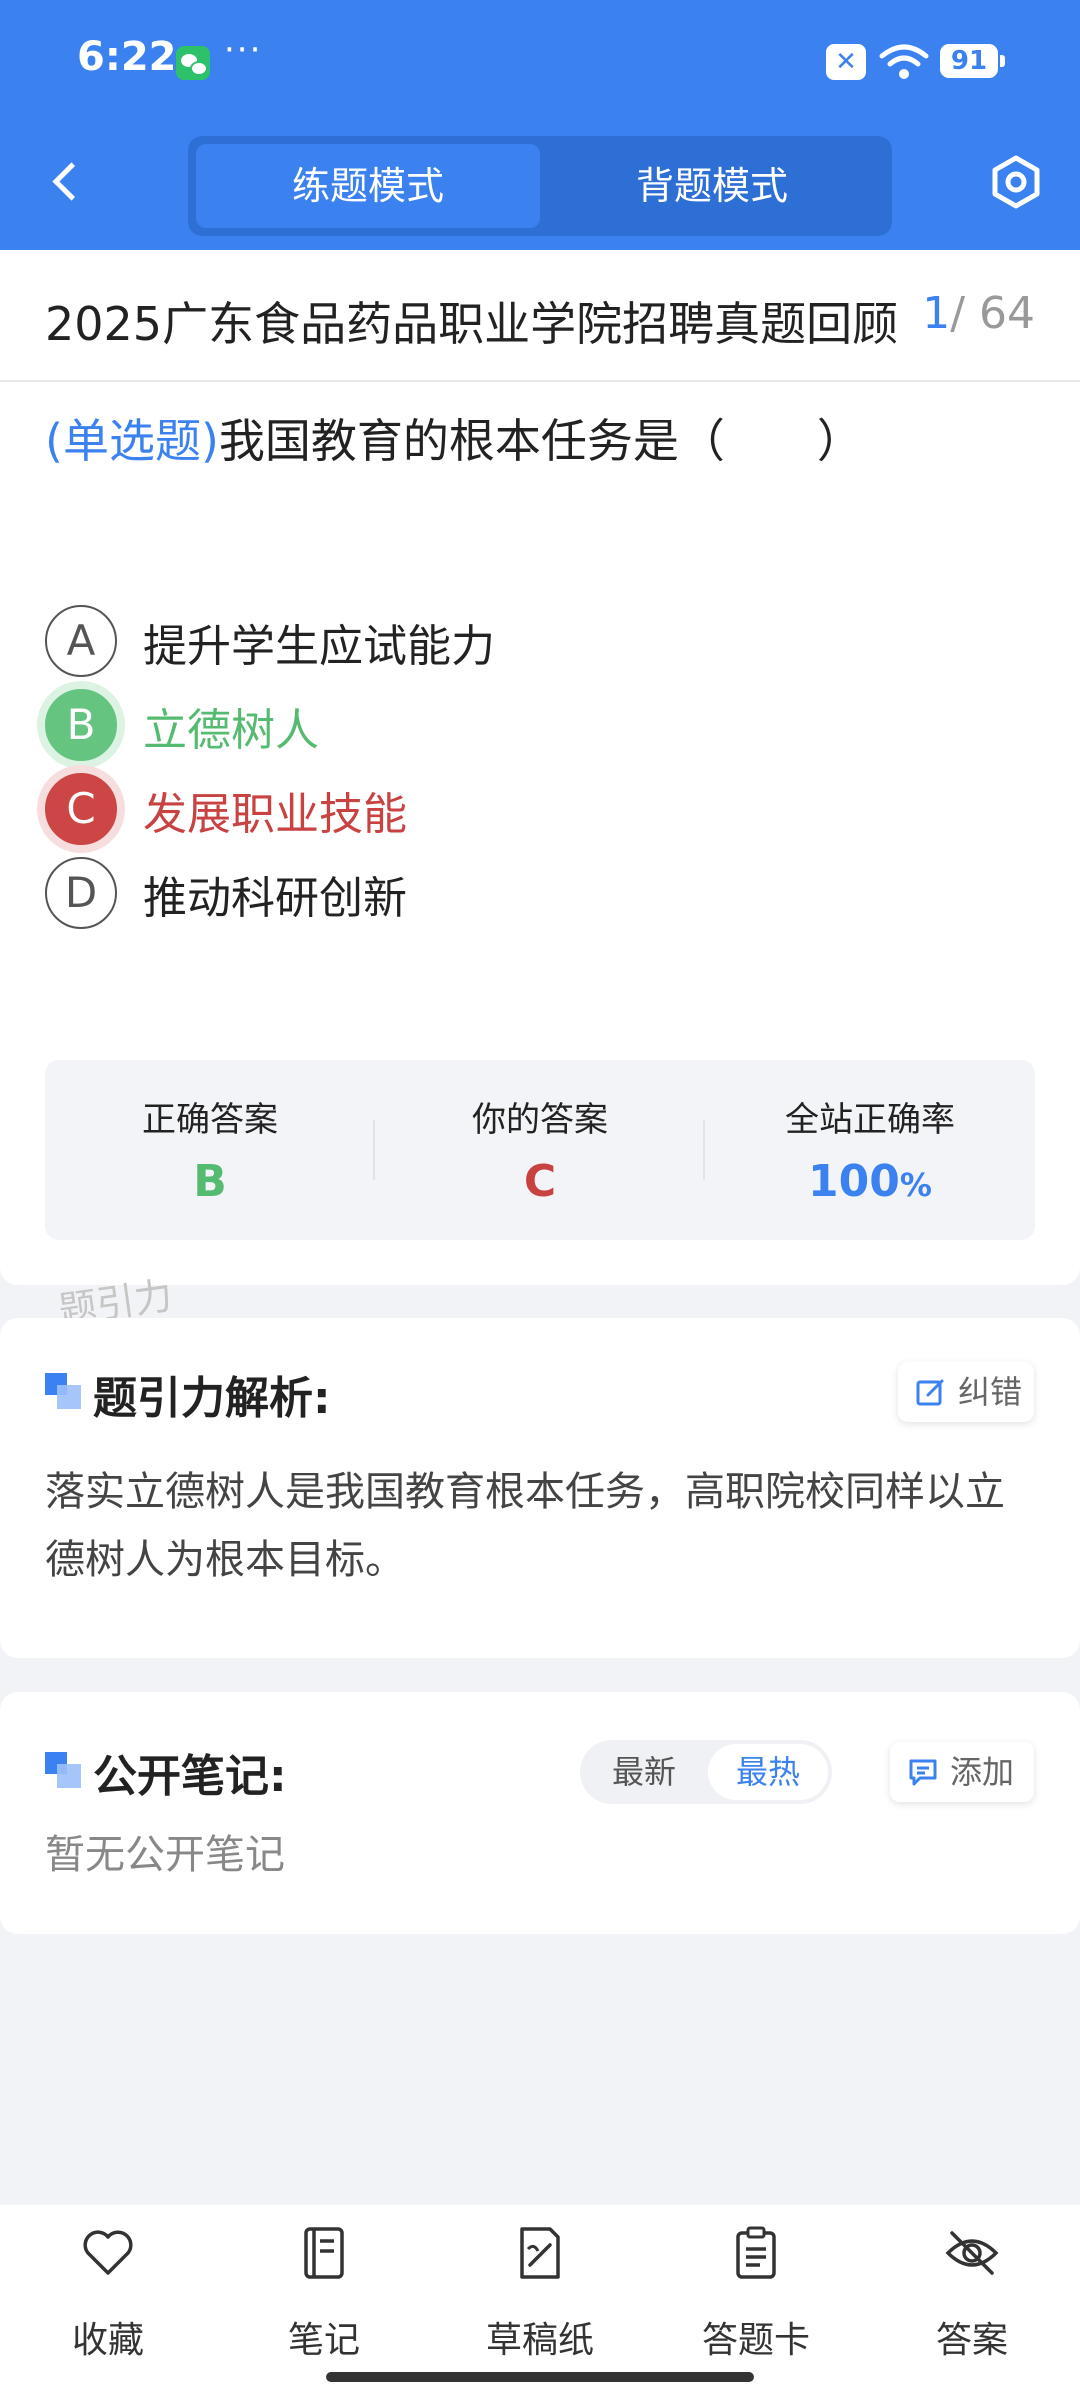  Describe the element at coordinates (81, 809) in the screenshot. I see `option-letter: C` at that location.